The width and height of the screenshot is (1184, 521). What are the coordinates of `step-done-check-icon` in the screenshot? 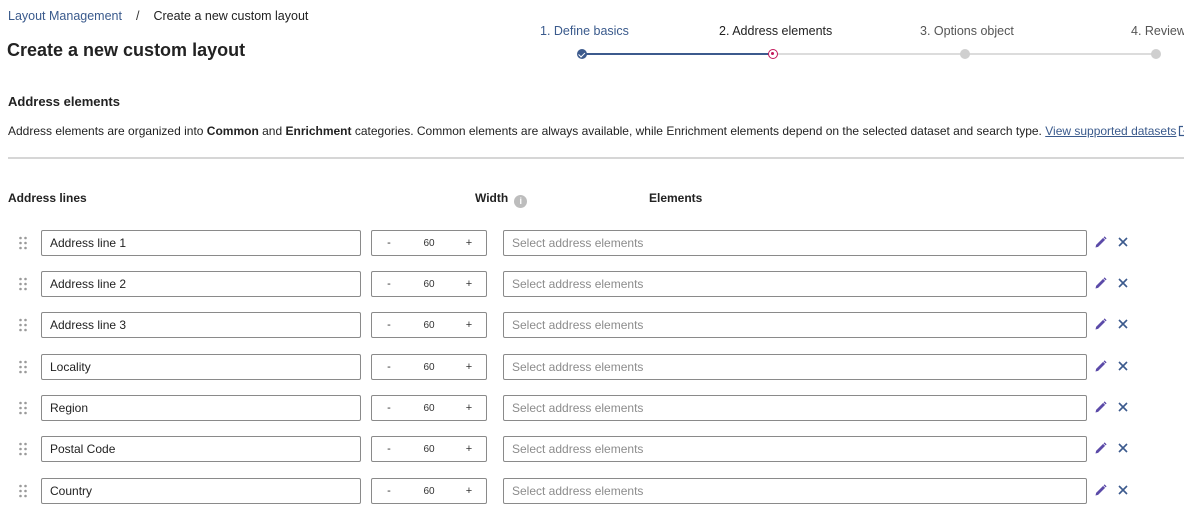 It's located at (582, 54).